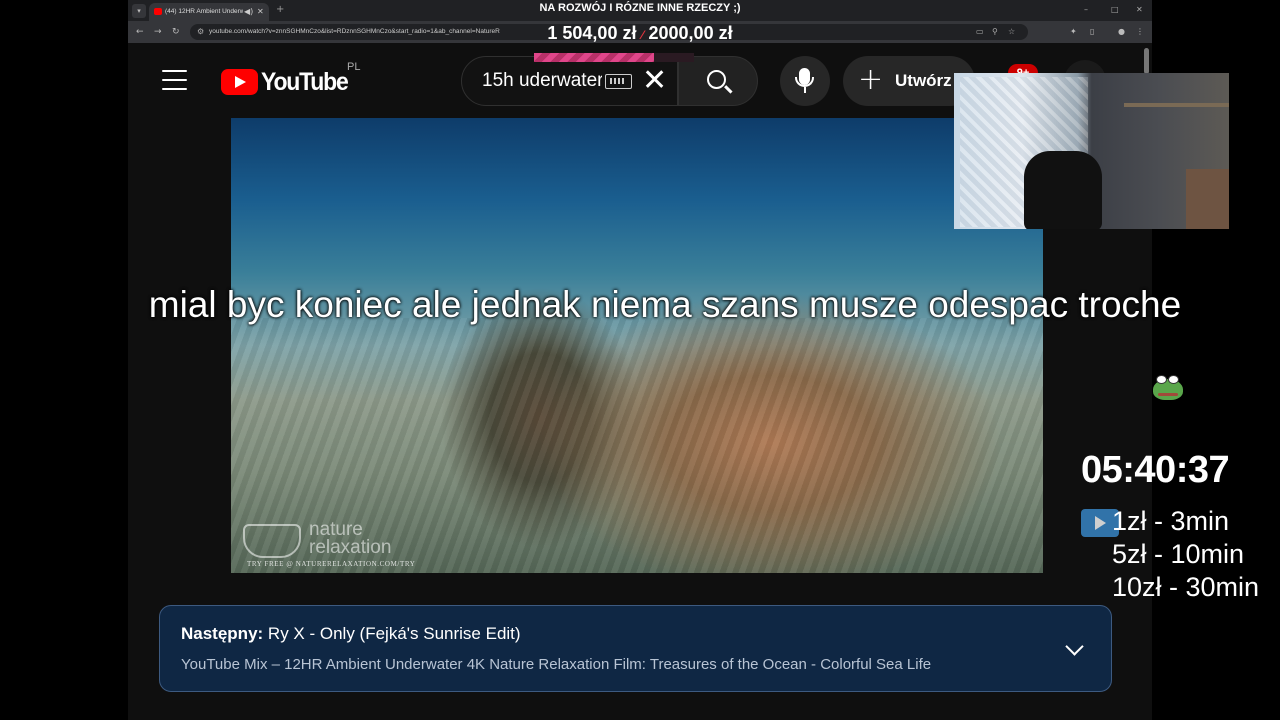  What do you see at coordinates (690, 33) in the screenshot?
I see `donation-target: 2000,00 zł` at bounding box center [690, 33].